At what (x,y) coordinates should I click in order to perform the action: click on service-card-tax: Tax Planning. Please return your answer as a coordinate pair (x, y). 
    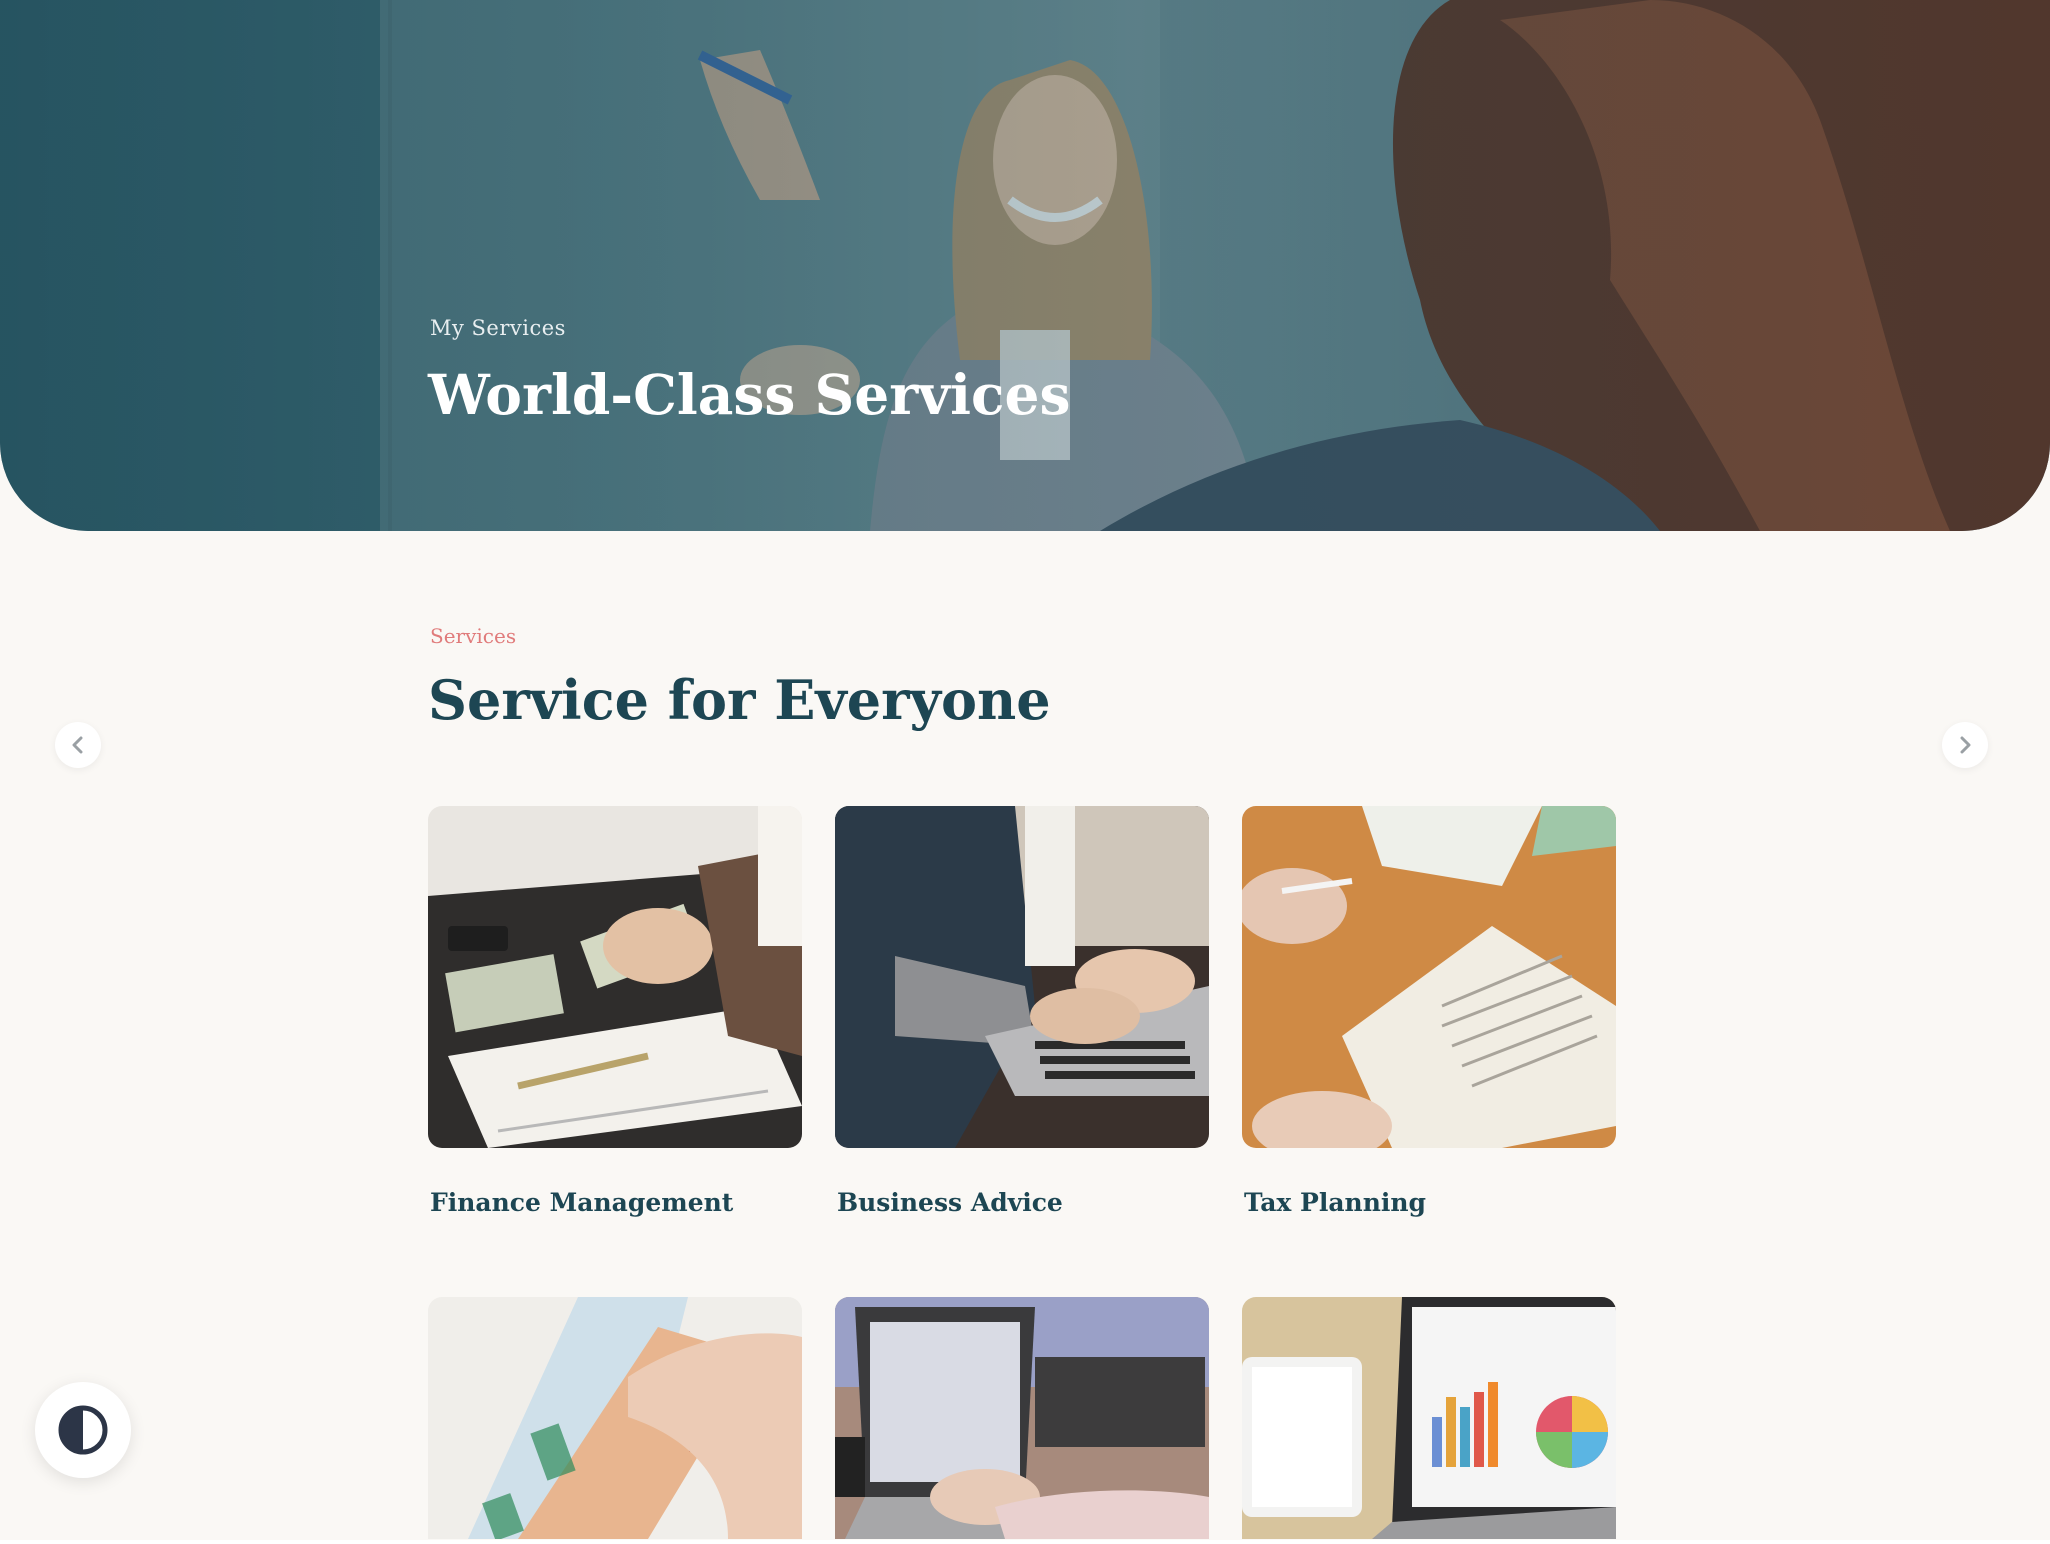
    Looking at the image, I should click on (1429, 1011).